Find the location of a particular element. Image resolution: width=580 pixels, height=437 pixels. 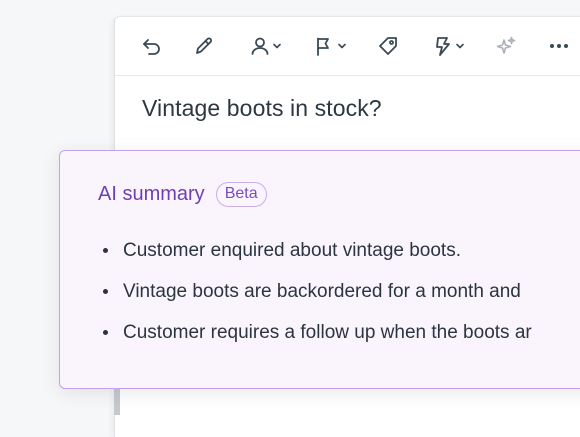

tag-icon is located at coordinates (388, 46).